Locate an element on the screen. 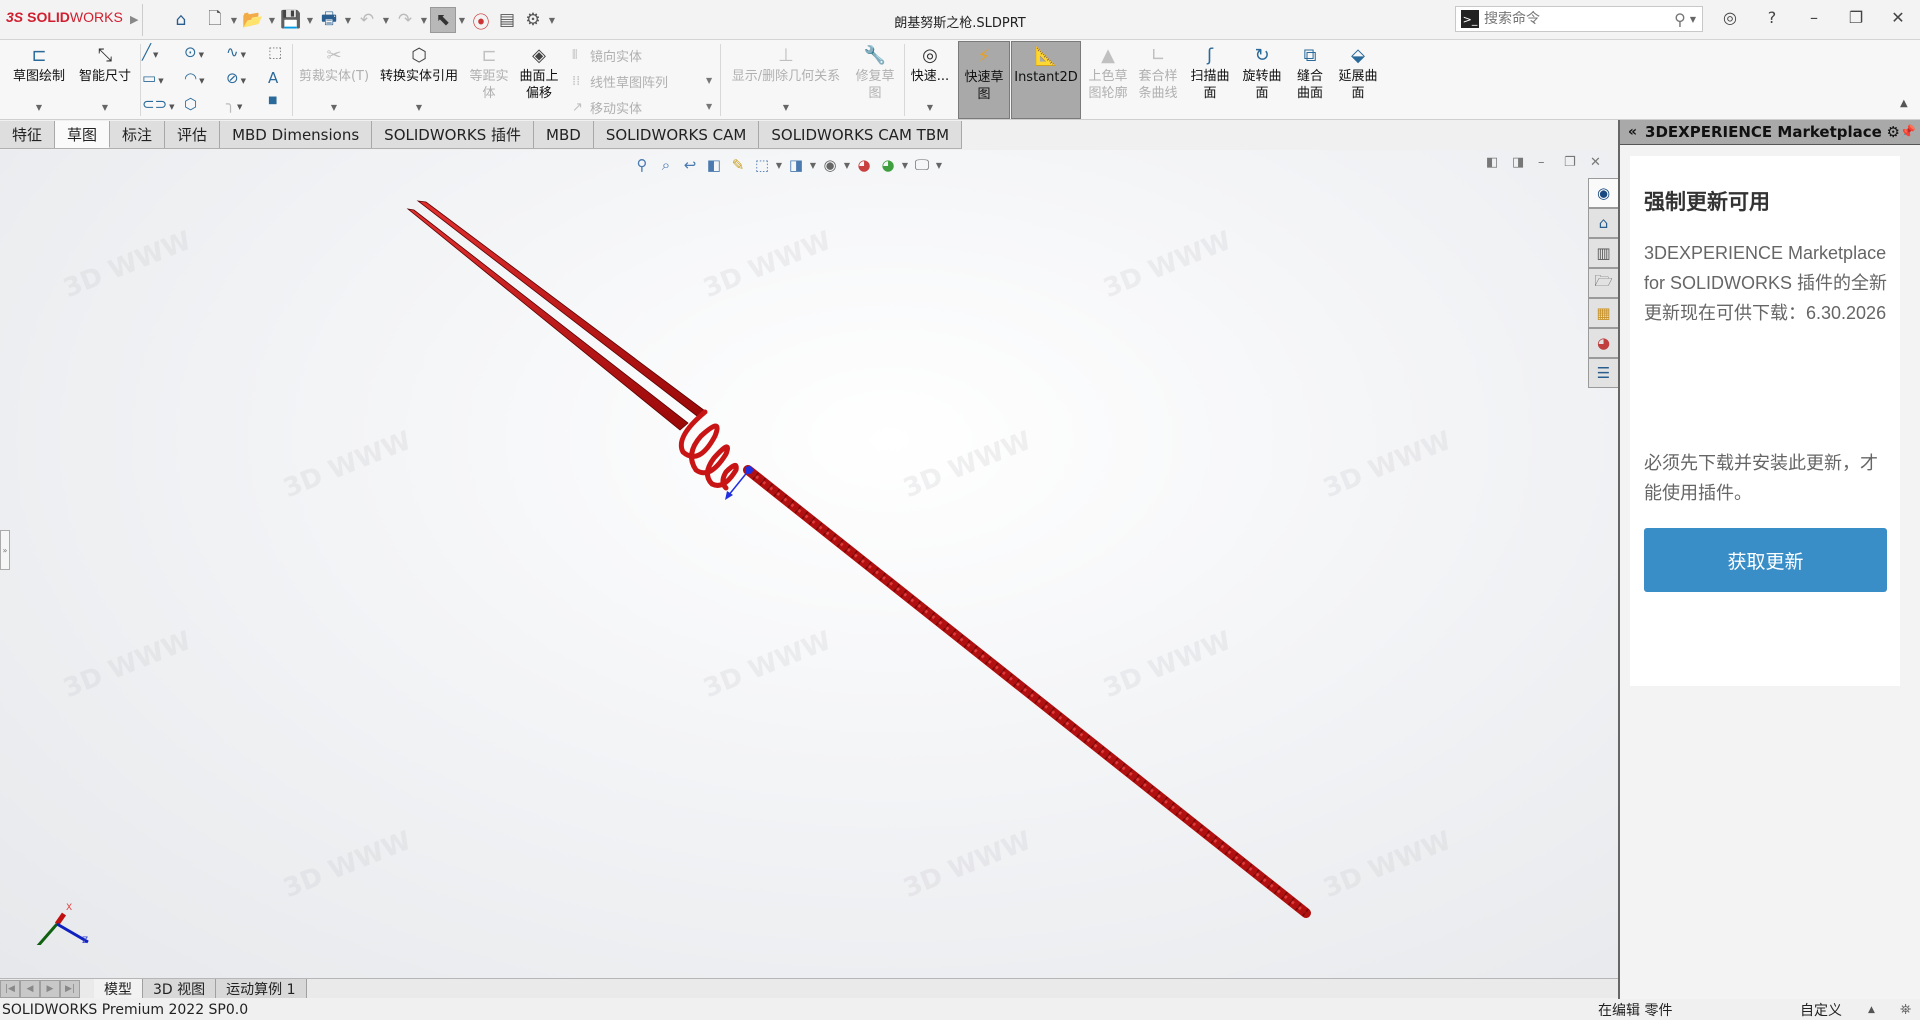 Image resolution: width=1920 pixels, height=1020 pixels. get-update-button: 获取更新 is located at coordinates (1765, 560).